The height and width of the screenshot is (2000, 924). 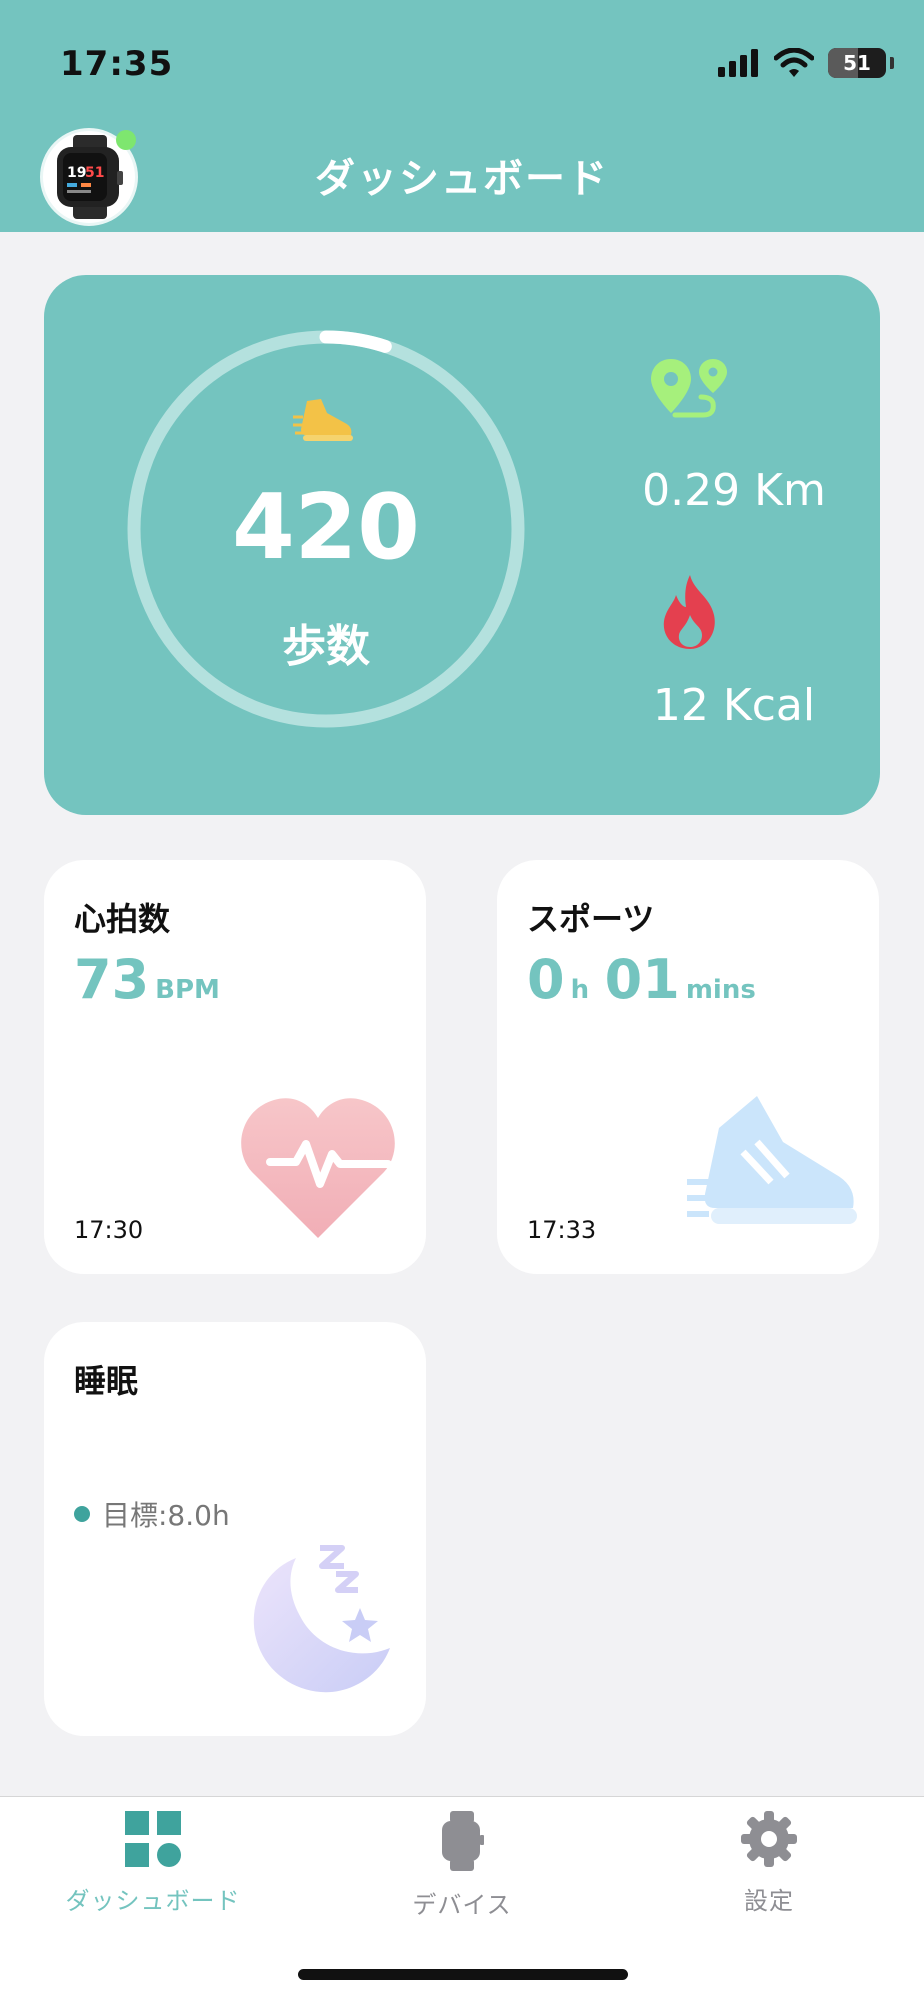 I want to click on route-map-icon, so click(x=689, y=388).